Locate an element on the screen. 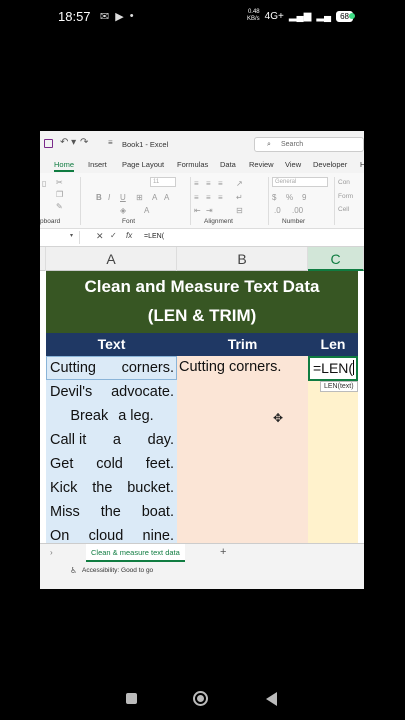 The height and width of the screenshot is (720, 405). name-box is located at coordinates (60, 237).